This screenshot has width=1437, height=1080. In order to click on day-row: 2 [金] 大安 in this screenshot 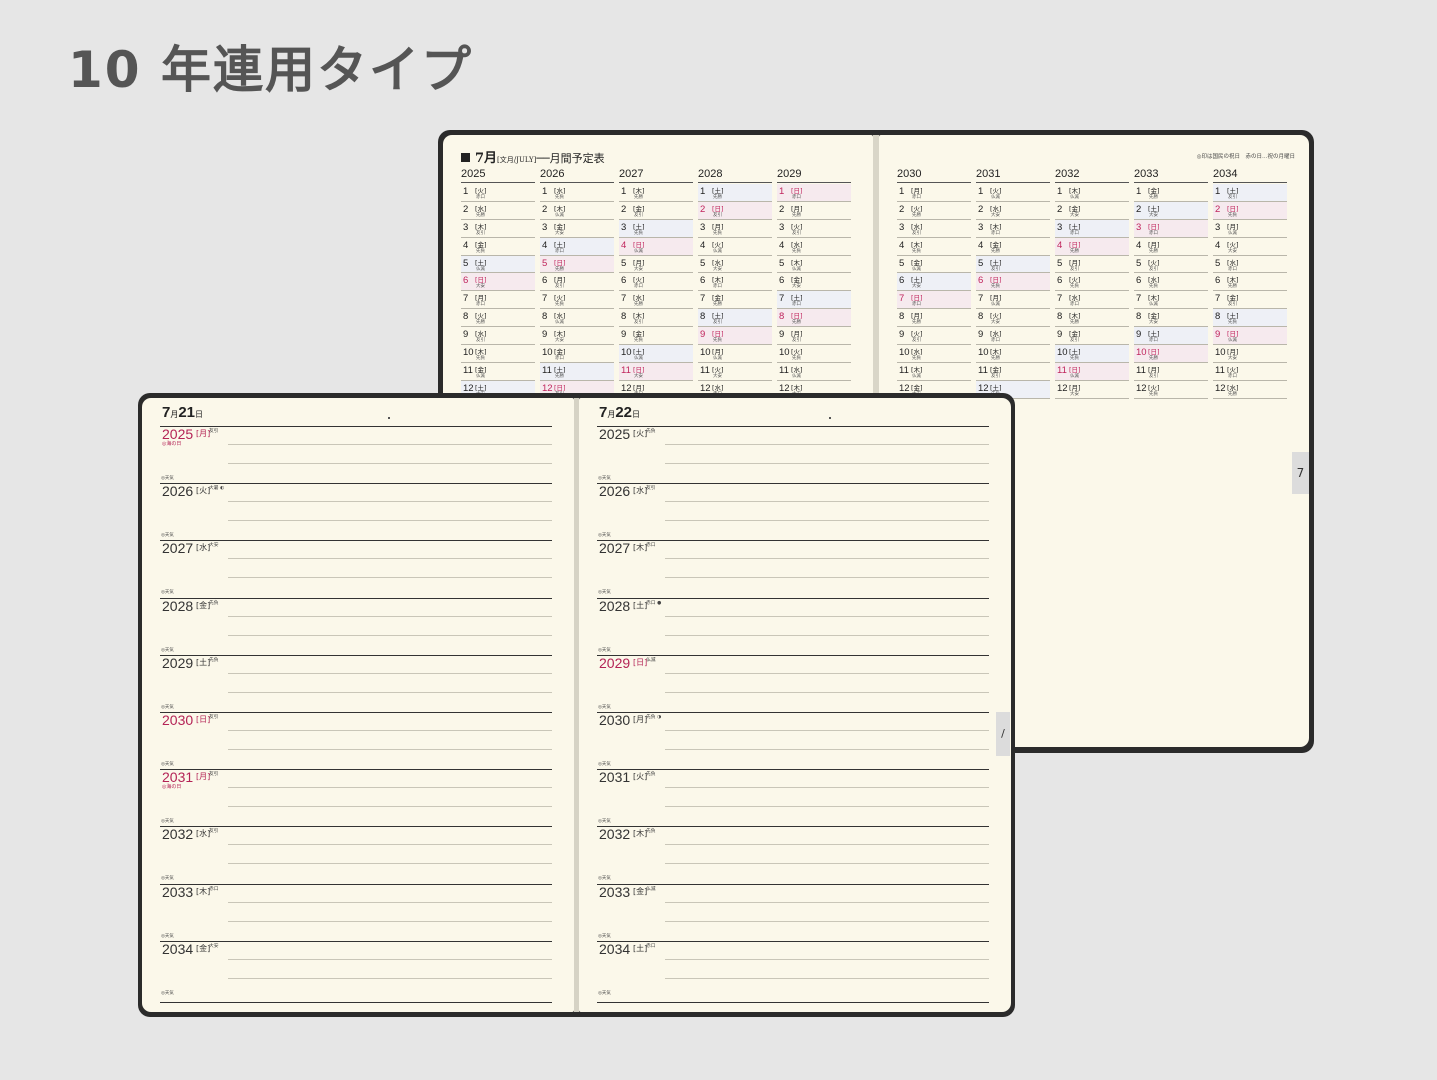, I will do `click(1092, 211)`.